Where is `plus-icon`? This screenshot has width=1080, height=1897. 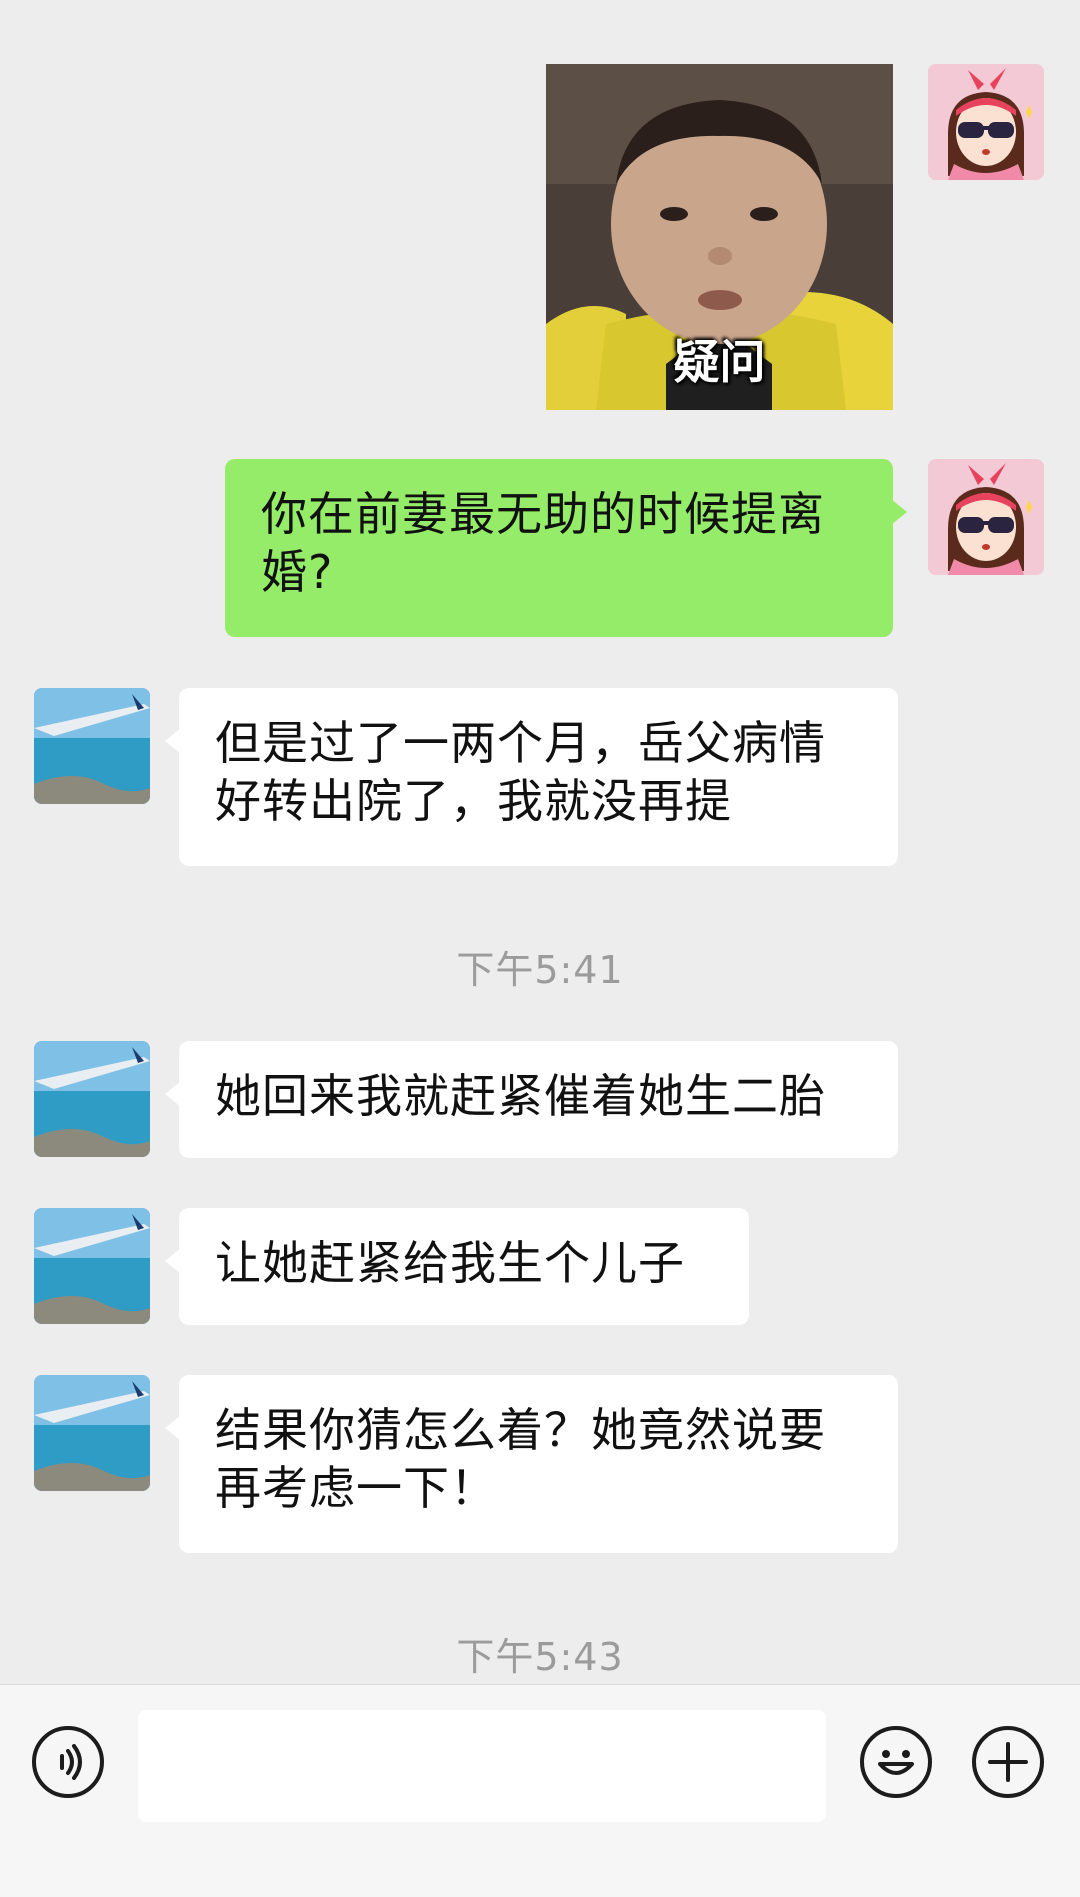 plus-icon is located at coordinates (1008, 1762).